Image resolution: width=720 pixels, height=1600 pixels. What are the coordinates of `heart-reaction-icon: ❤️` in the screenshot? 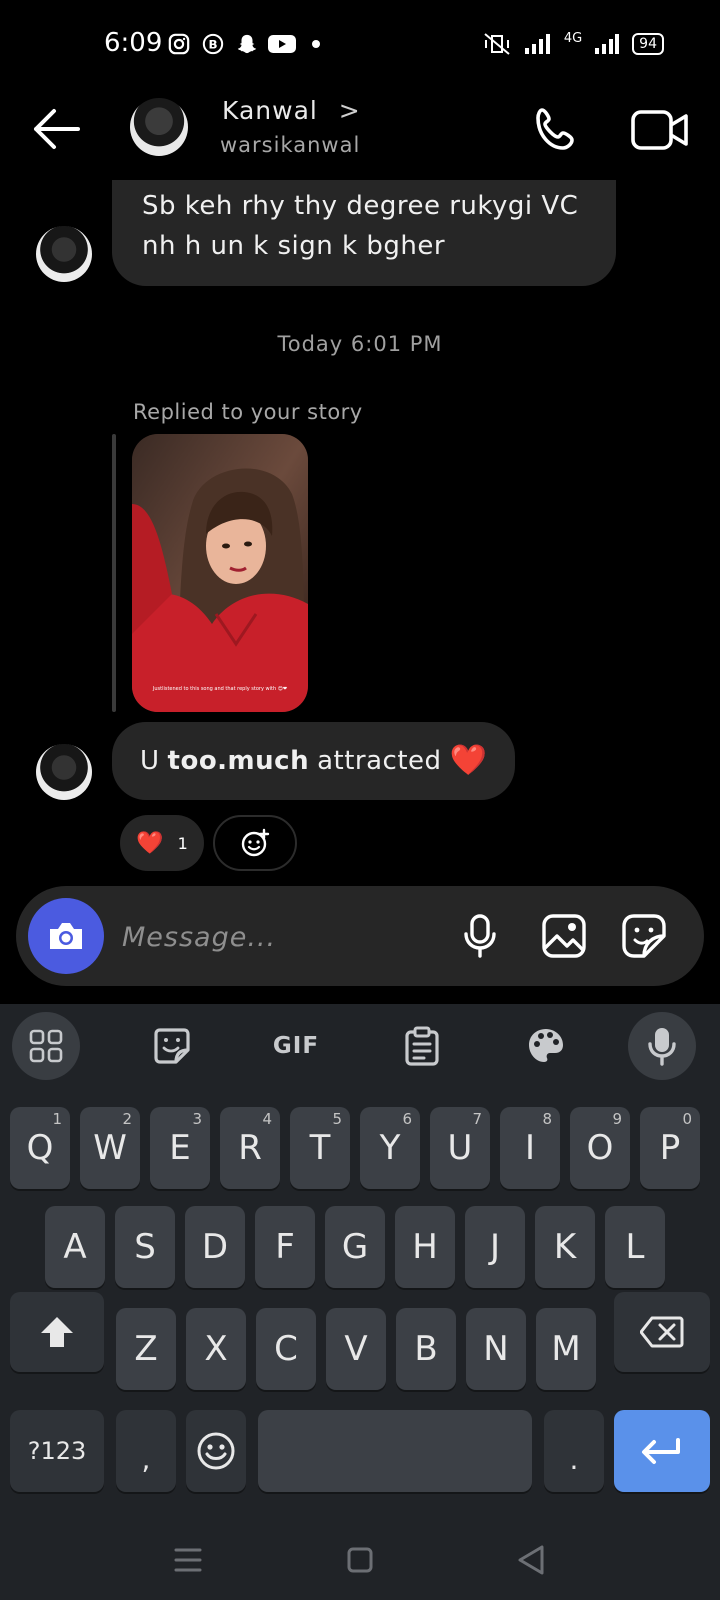 It's located at (150, 843).